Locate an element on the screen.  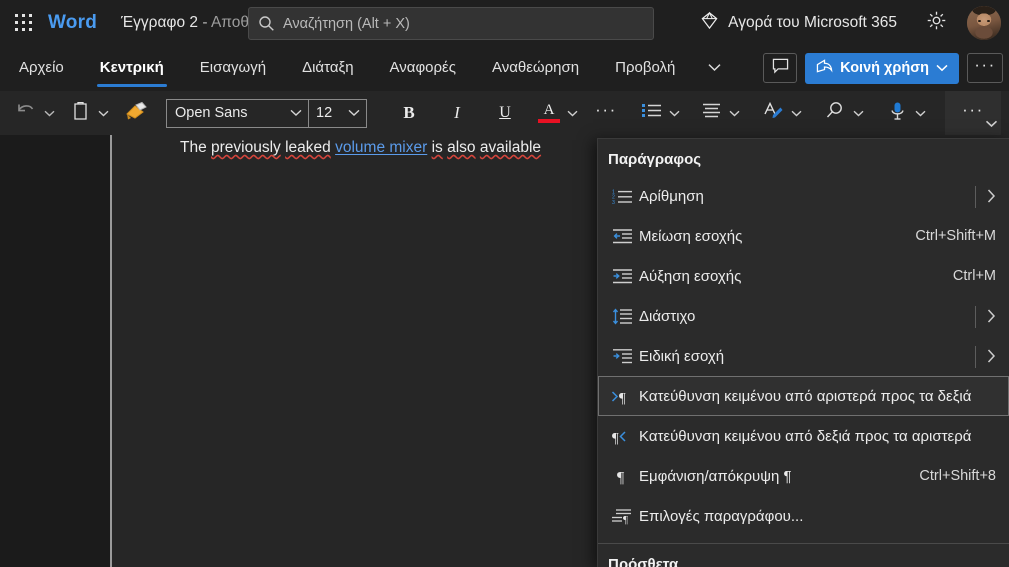
align-button is located at coordinates (711, 113).